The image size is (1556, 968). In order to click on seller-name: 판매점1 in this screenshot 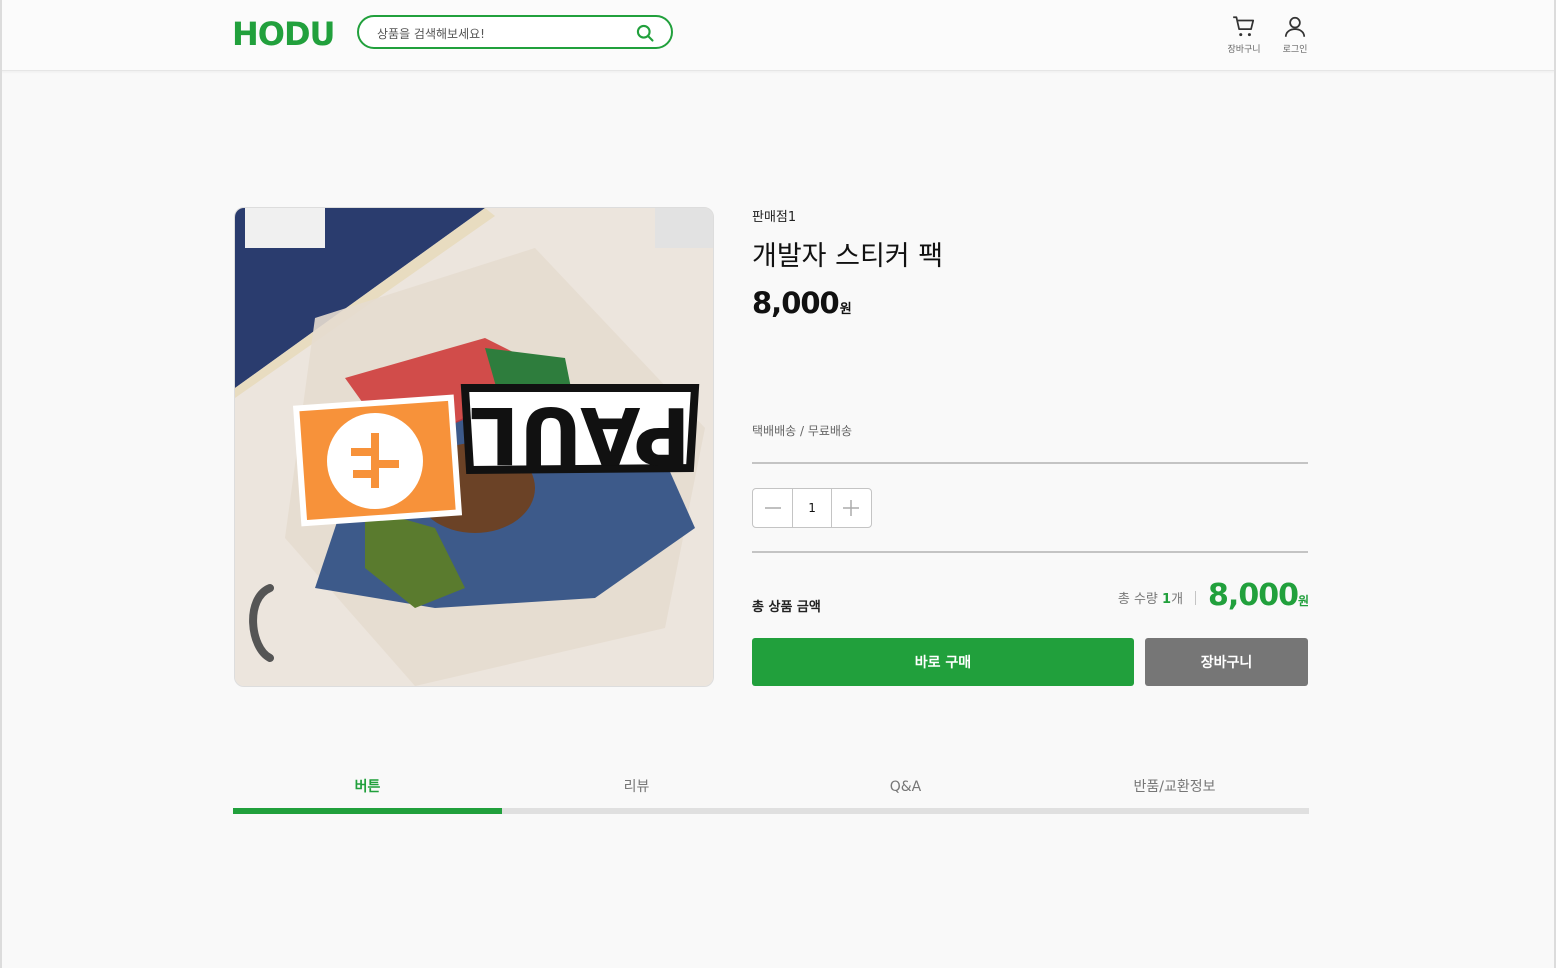, I will do `click(774, 217)`.